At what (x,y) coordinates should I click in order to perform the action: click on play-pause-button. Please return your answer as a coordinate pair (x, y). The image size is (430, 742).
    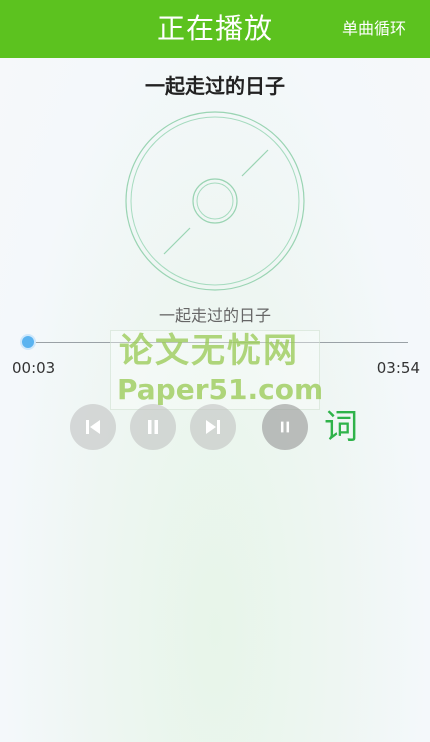
    Looking at the image, I should click on (285, 427).